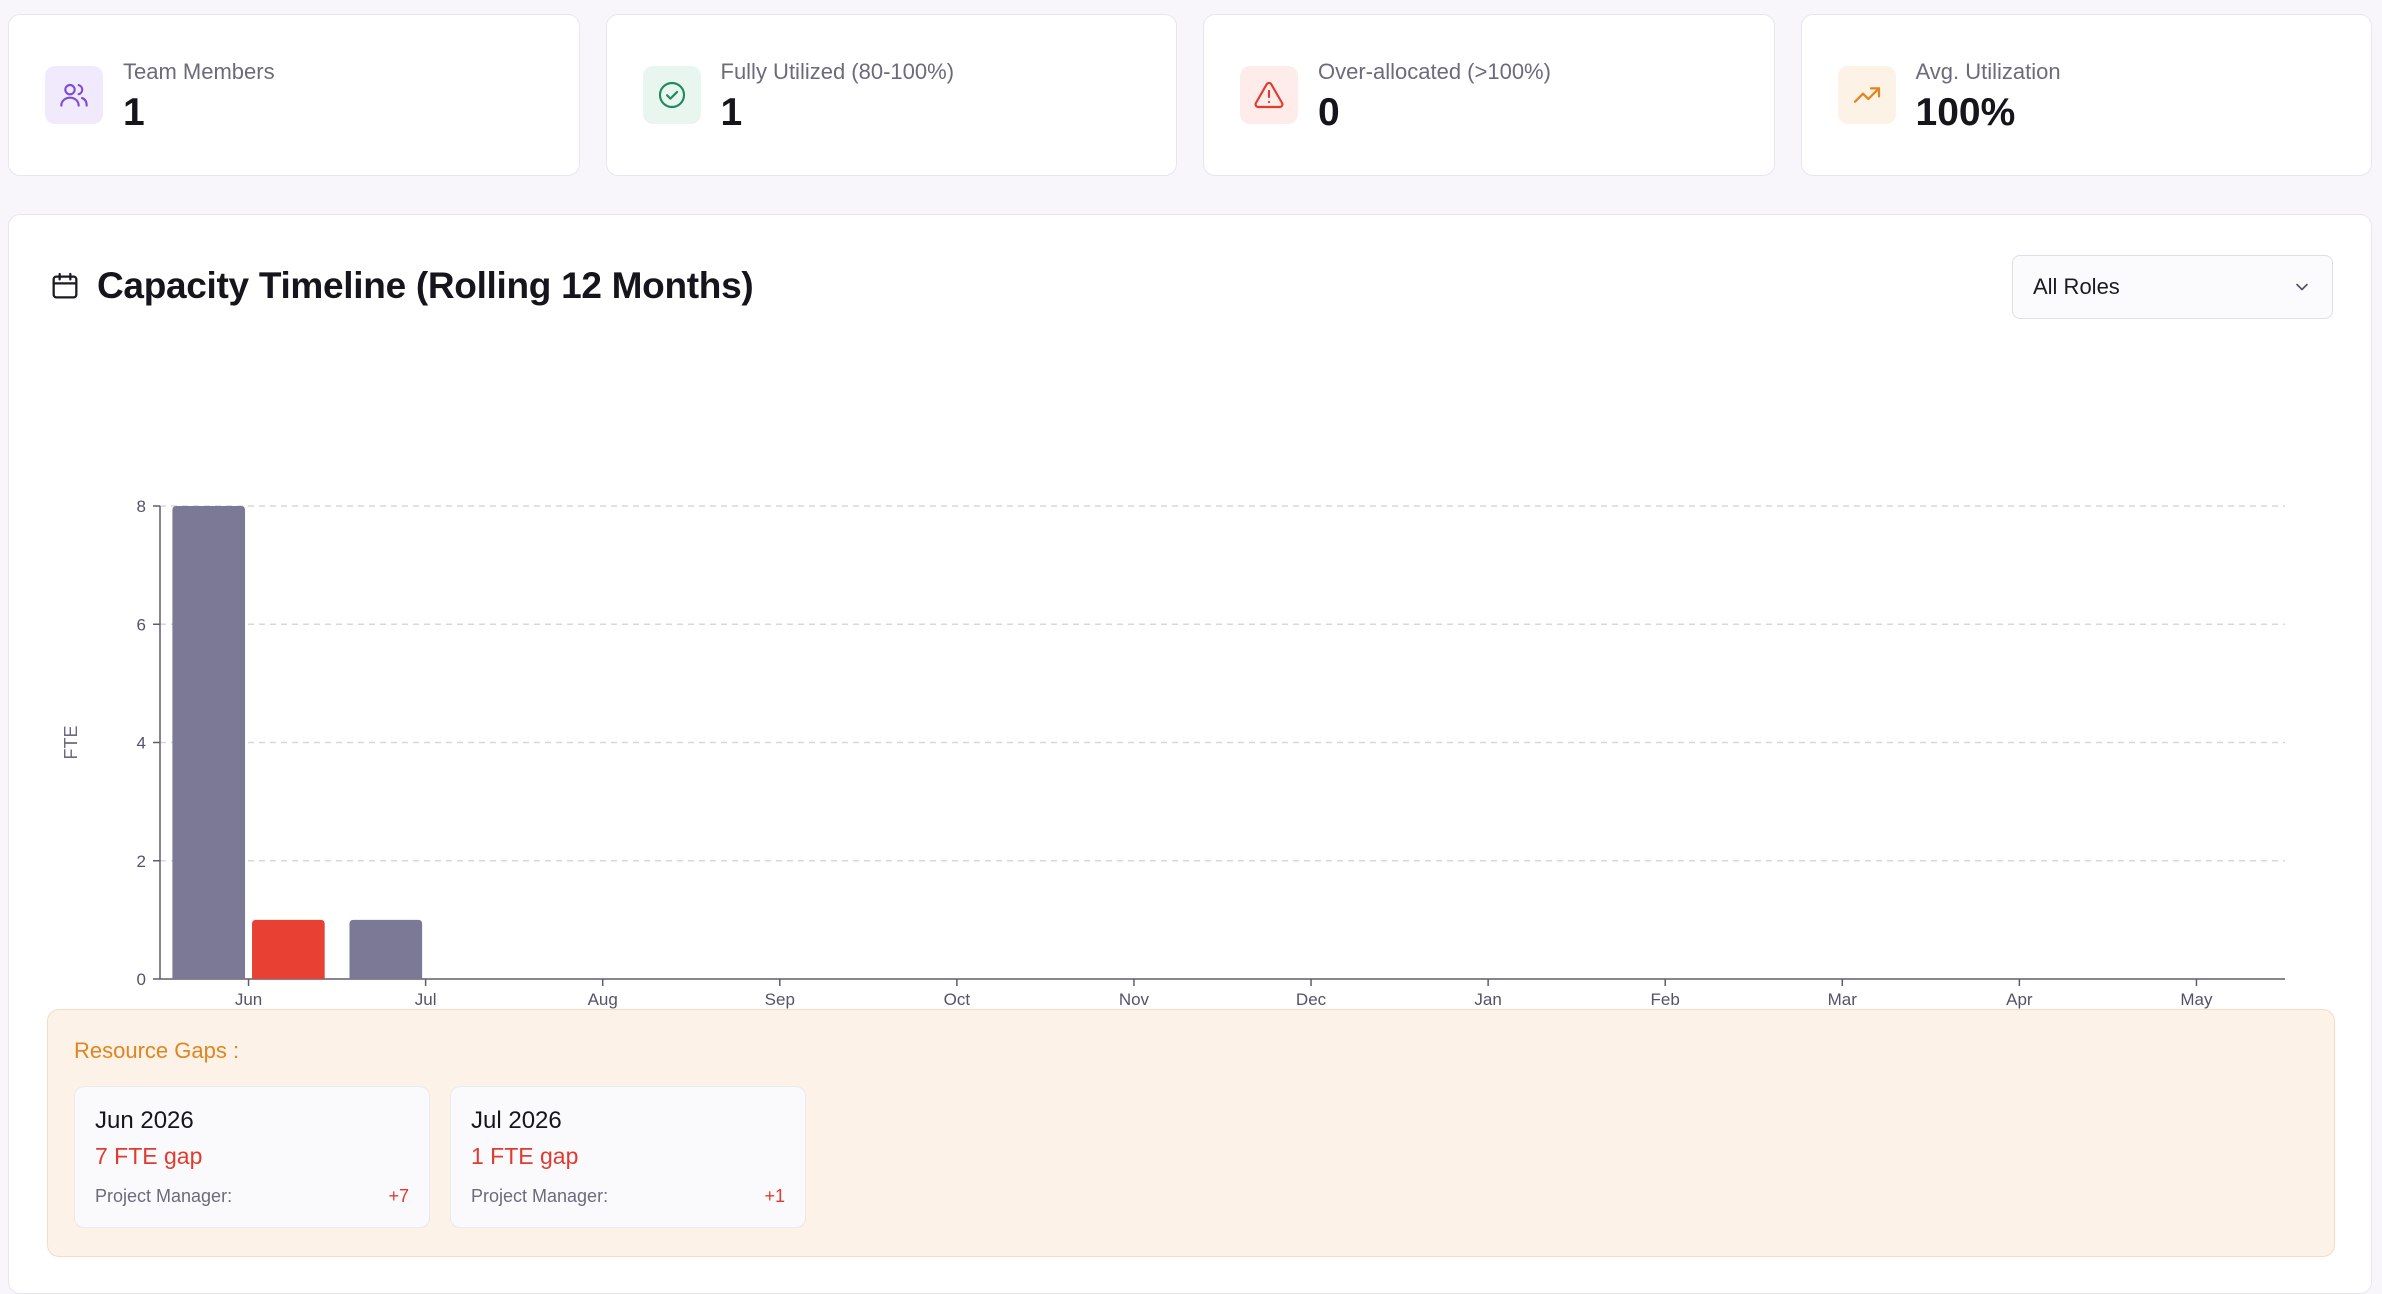 Image resolution: width=2382 pixels, height=1294 pixels. What do you see at coordinates (891, 95) in the screenshot?
I see `stat-card-fully-utilized: Fully Utilized (80-100%) 1` at bounding box center [891, 95].